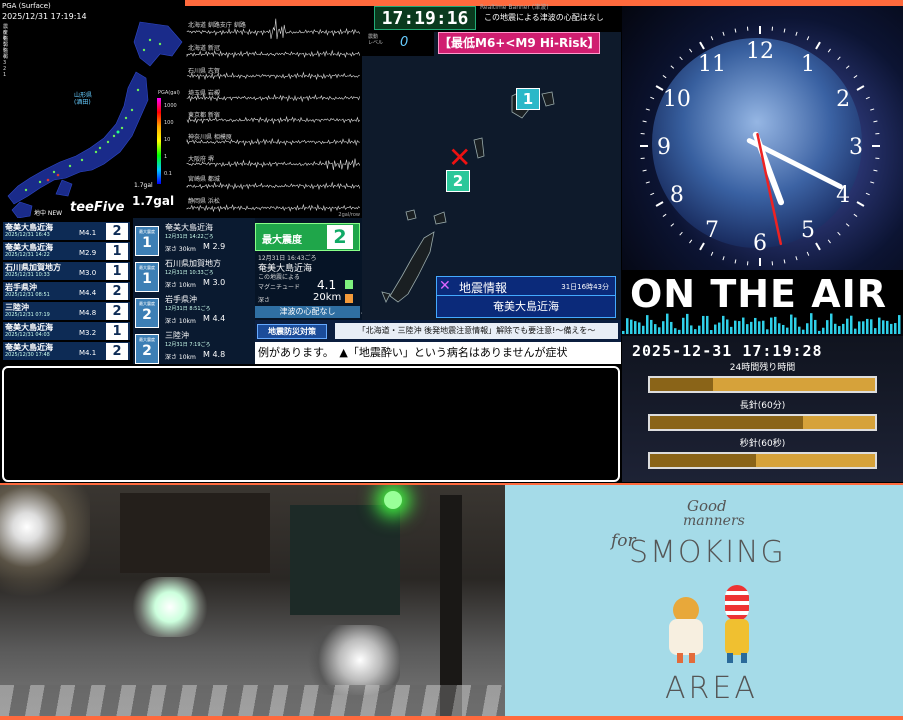 The height and width of the screenshot is (720, 903). What do you see at coordinates (703, 460) in the screenshot?
I see `timer-progress-fill` at bounding box center [703, 460].